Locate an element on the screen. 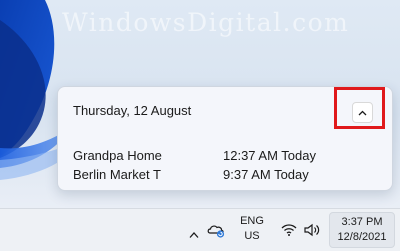 This screenshot has width=400, height=251. agenda-item-time: 12:37 AM Today is located at coordinates (269, 155).